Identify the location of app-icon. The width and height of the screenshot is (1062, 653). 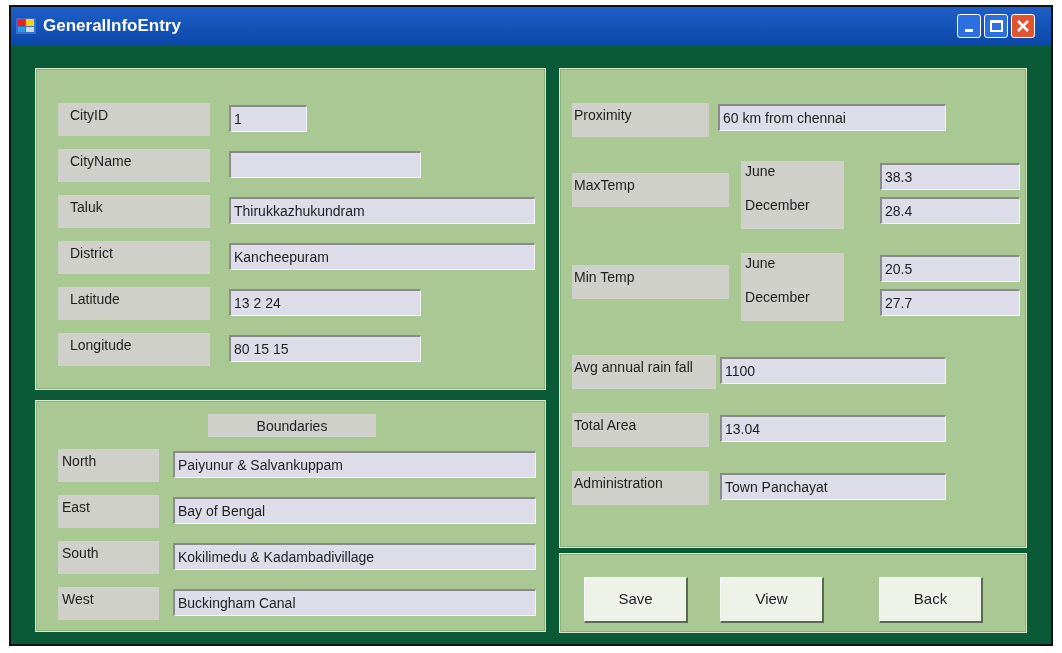
(26, 26).